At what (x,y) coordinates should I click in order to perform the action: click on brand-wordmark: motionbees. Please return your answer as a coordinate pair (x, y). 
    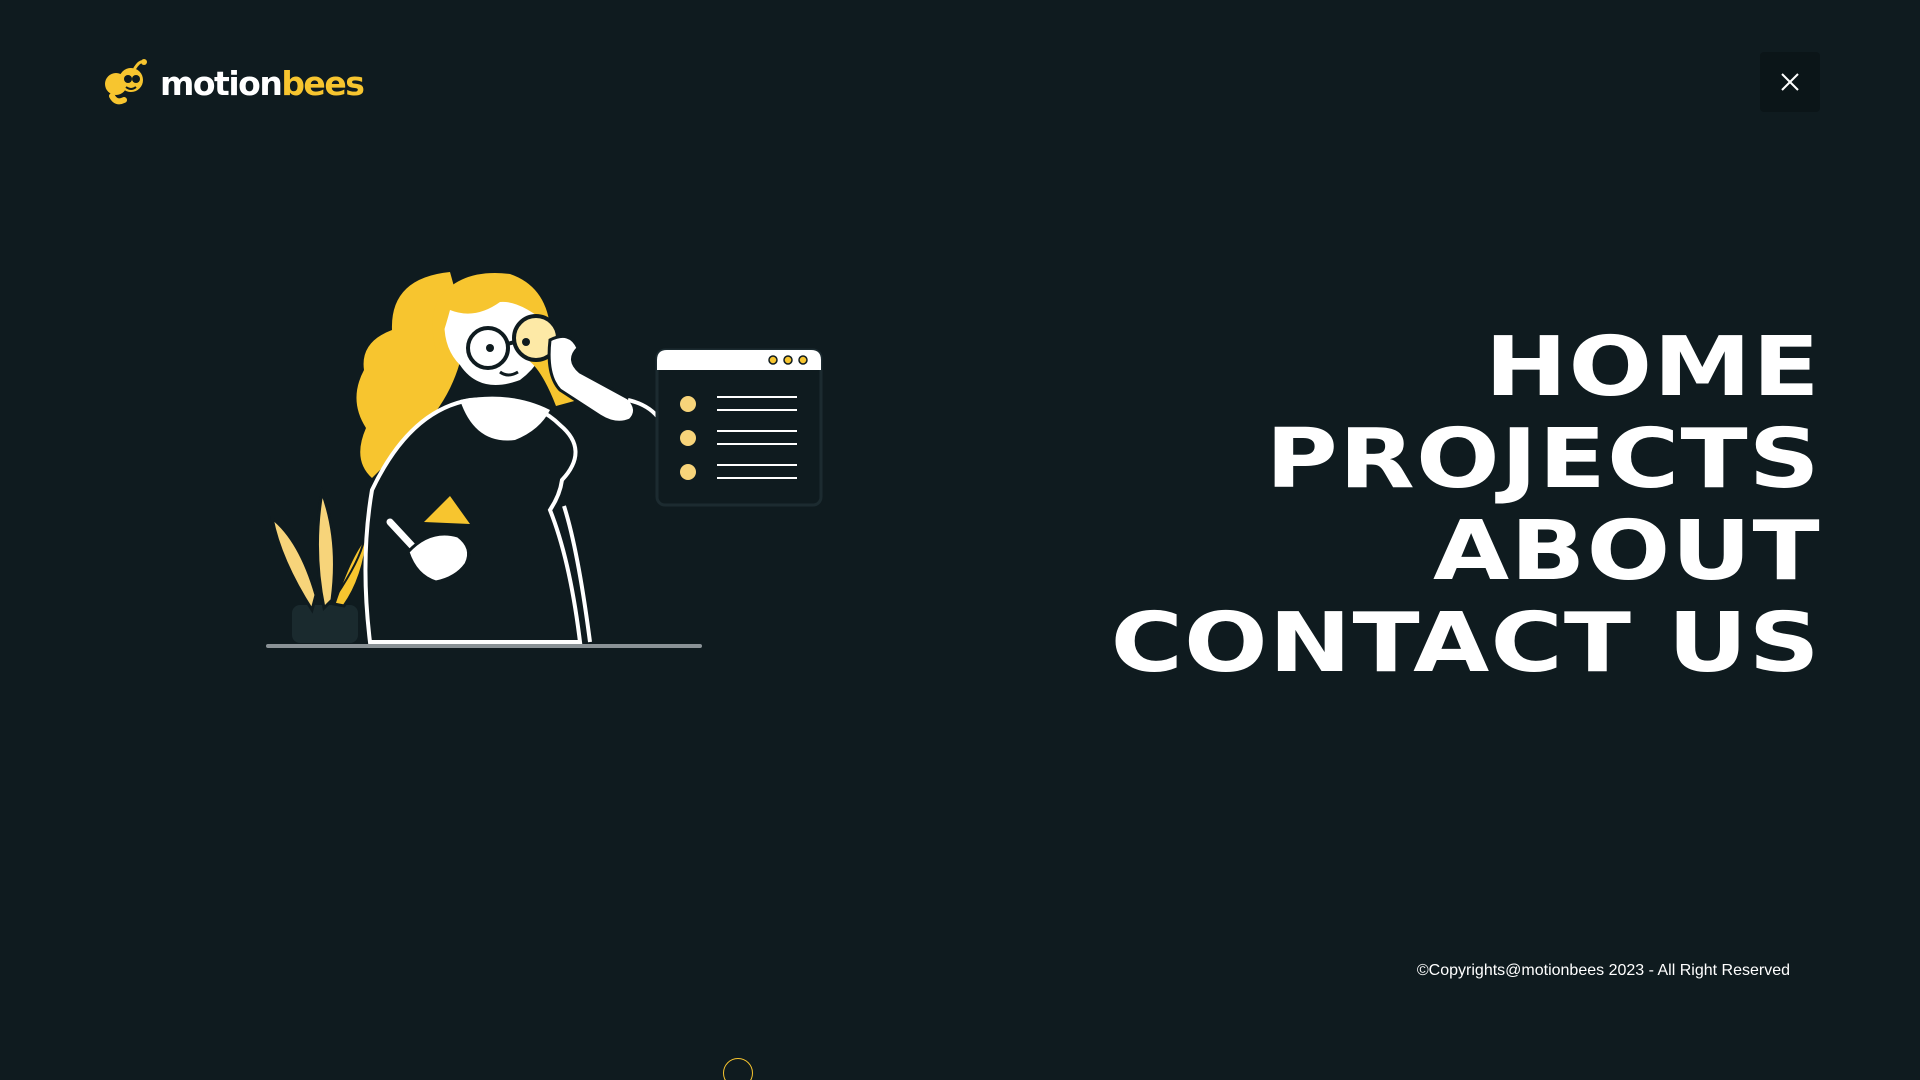
    Looking at the image, I should click on (262, 83).